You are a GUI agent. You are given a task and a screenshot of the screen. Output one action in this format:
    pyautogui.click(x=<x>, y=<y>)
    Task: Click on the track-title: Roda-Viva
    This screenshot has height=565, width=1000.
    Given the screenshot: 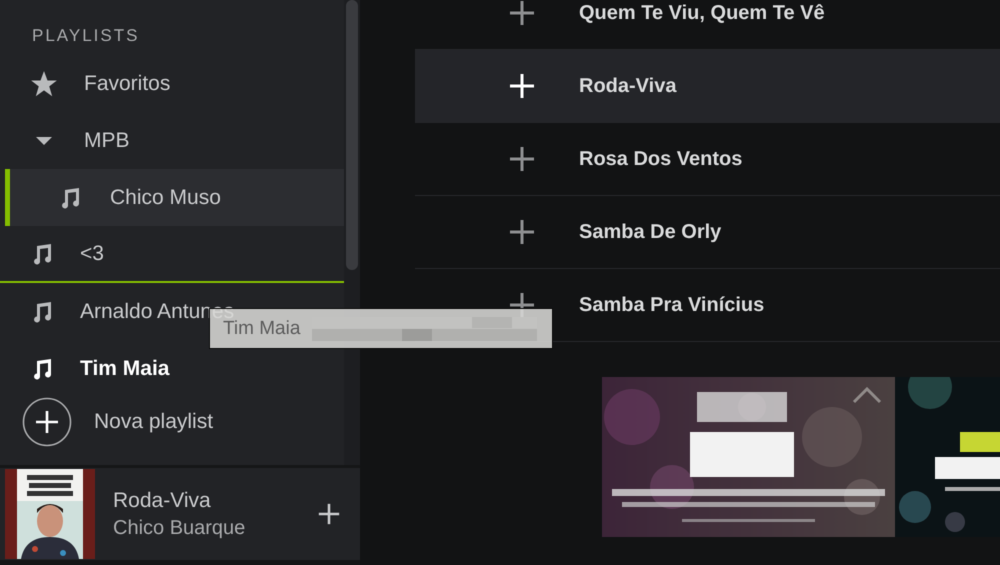 What is the action you would take?
    pyautogui.click(x=162, y=500)
    